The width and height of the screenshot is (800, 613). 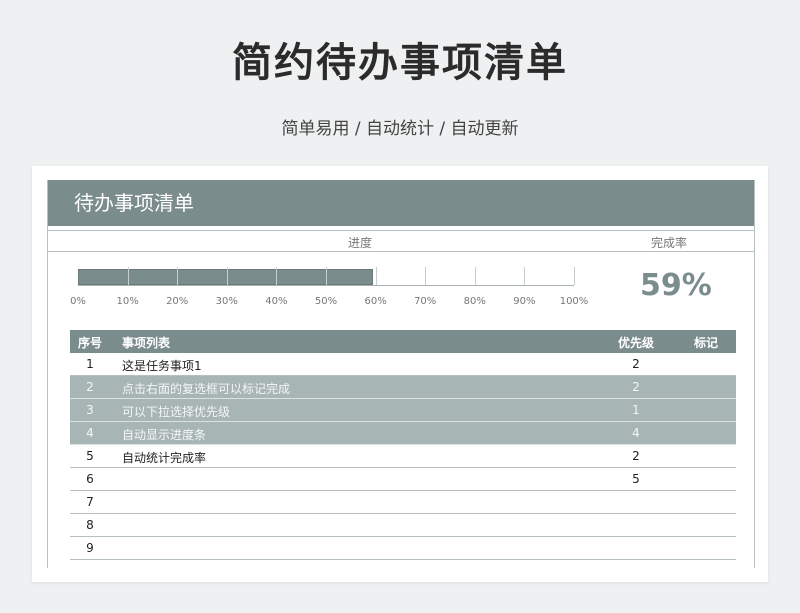 What do you see at coordinates (162, 366) in the screenshot?
I see `row-item: 这是任务事项1` at bounding box center [162, 366].